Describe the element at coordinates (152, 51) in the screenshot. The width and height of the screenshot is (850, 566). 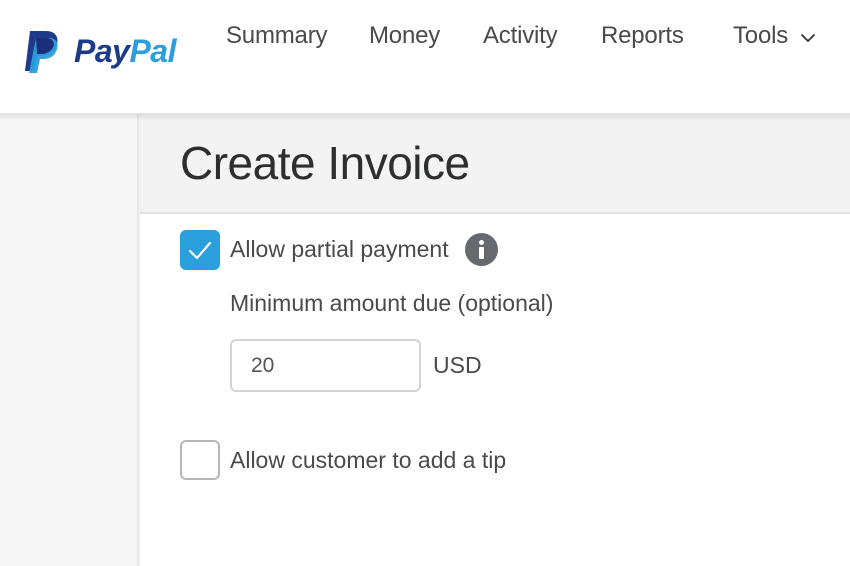
I see `wordmark-pal: Pal` at that location.